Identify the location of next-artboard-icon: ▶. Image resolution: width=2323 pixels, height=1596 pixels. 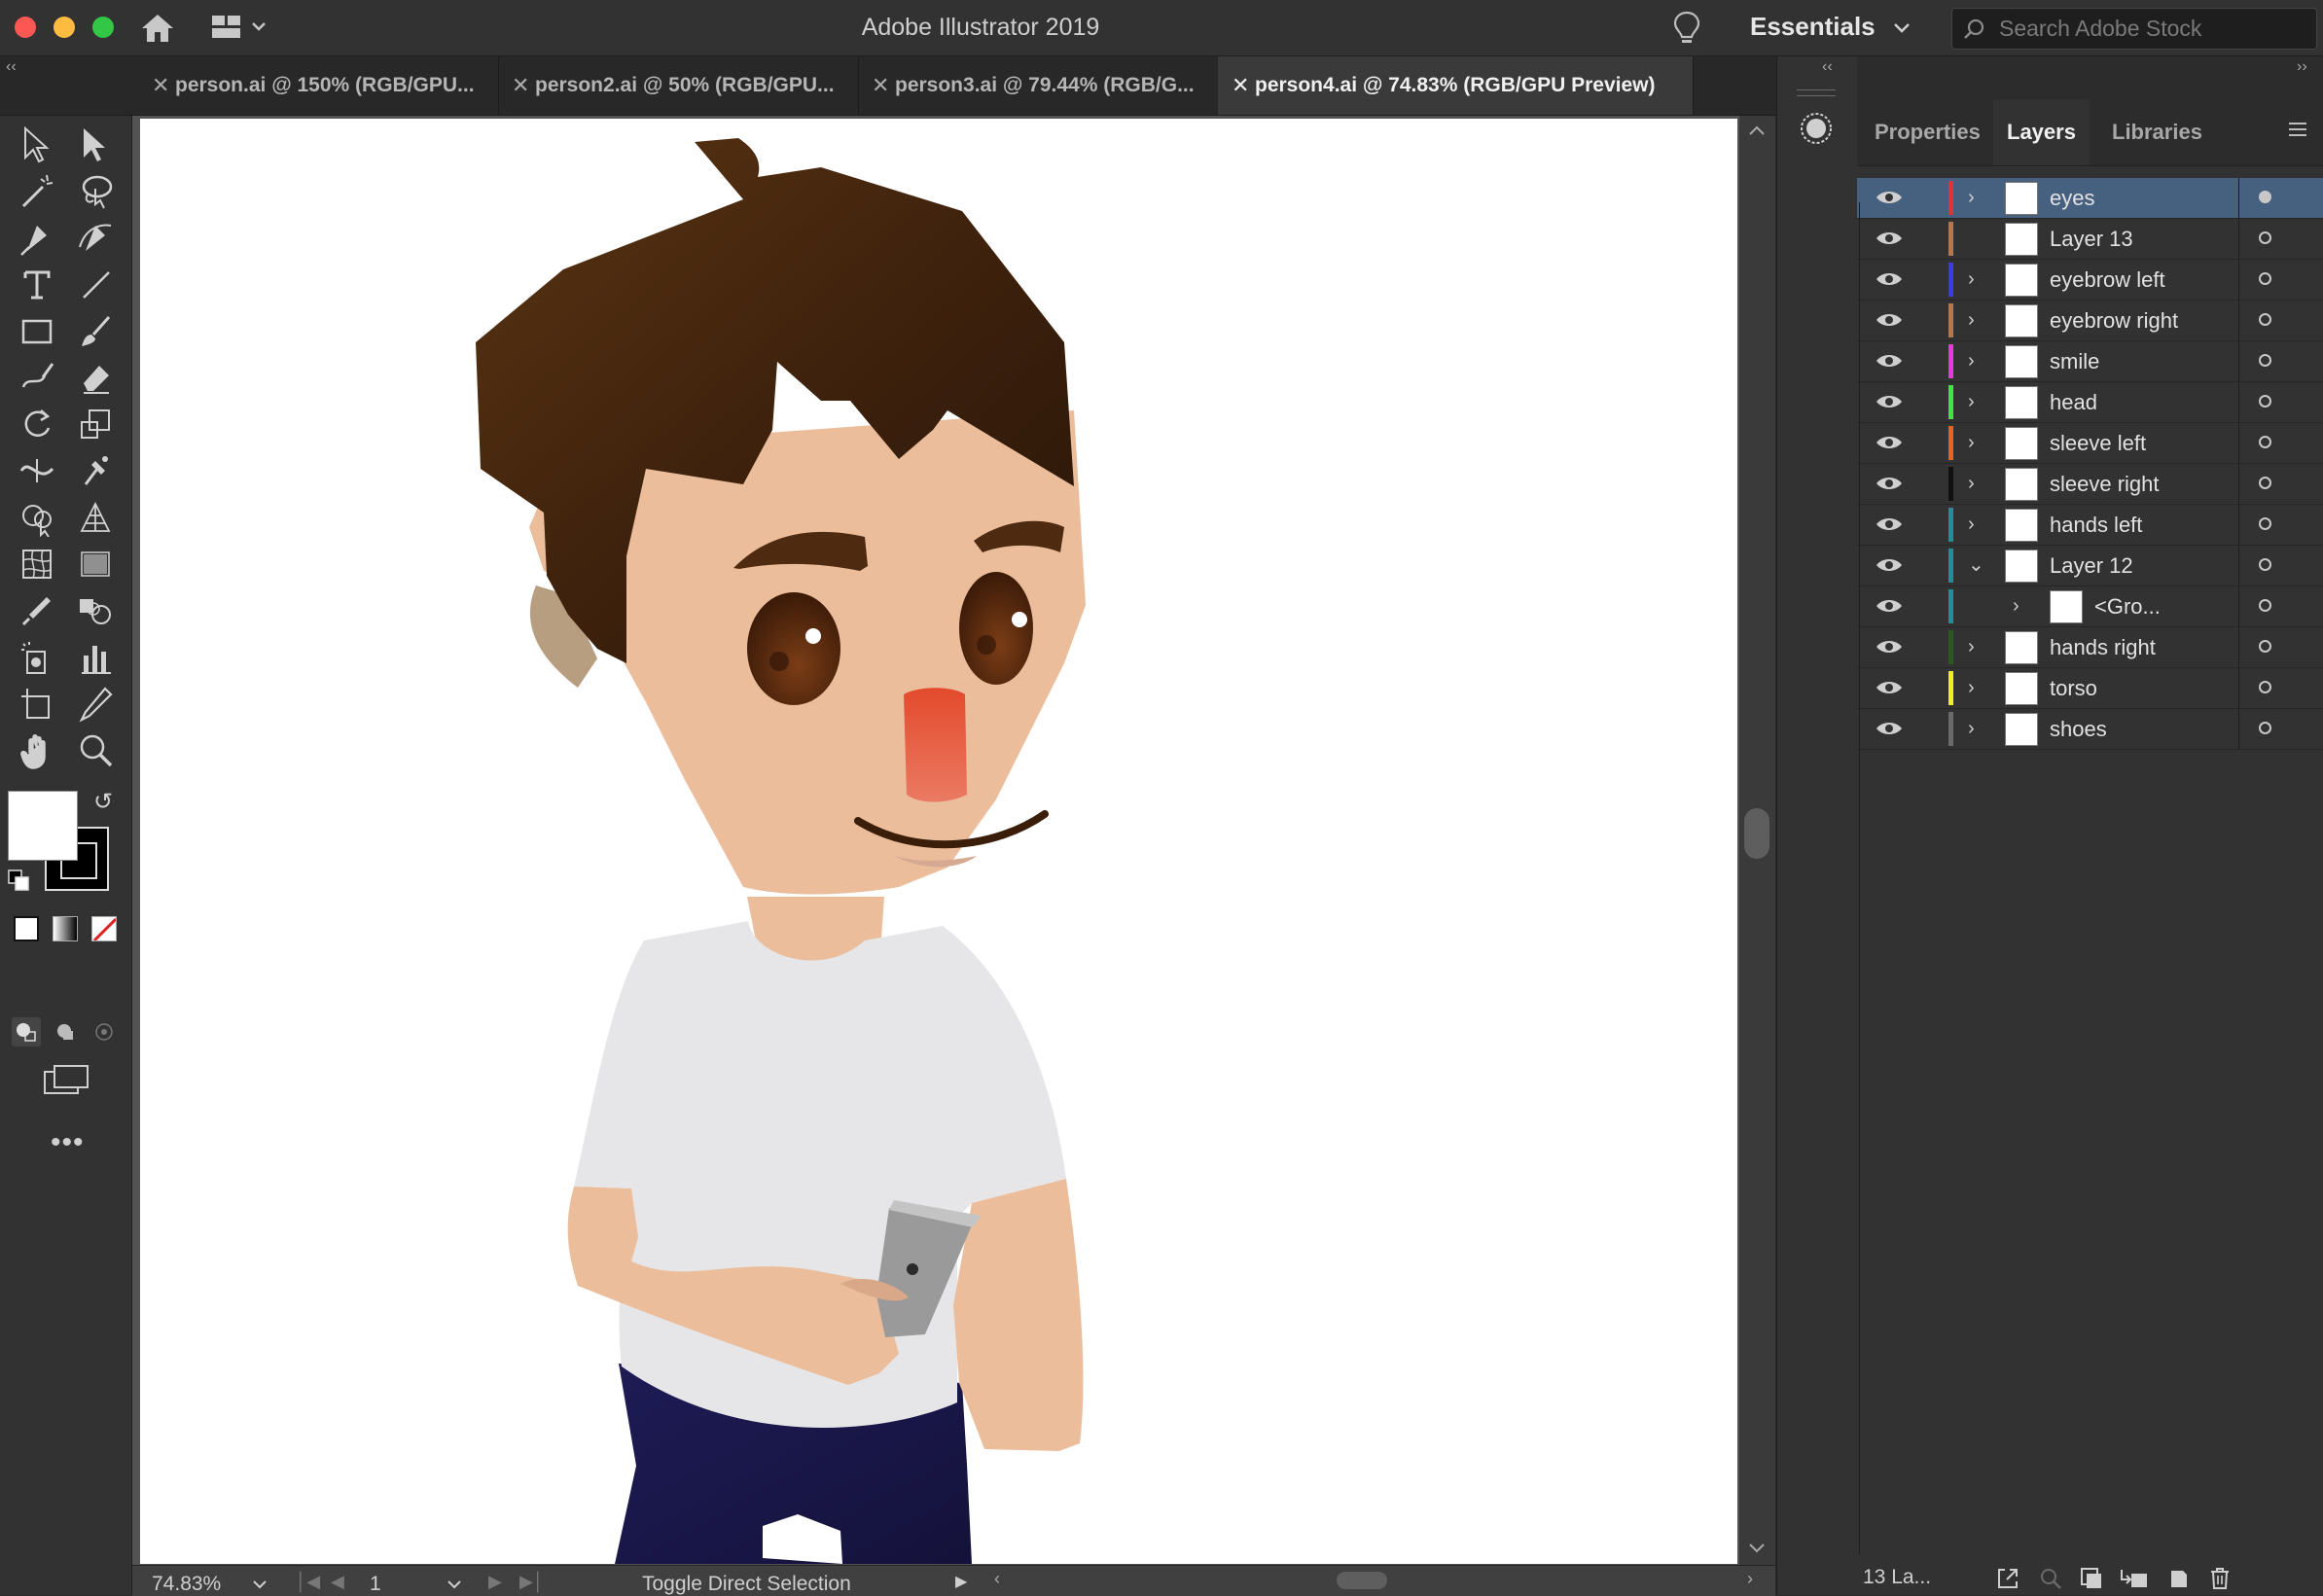
(495, 1582).